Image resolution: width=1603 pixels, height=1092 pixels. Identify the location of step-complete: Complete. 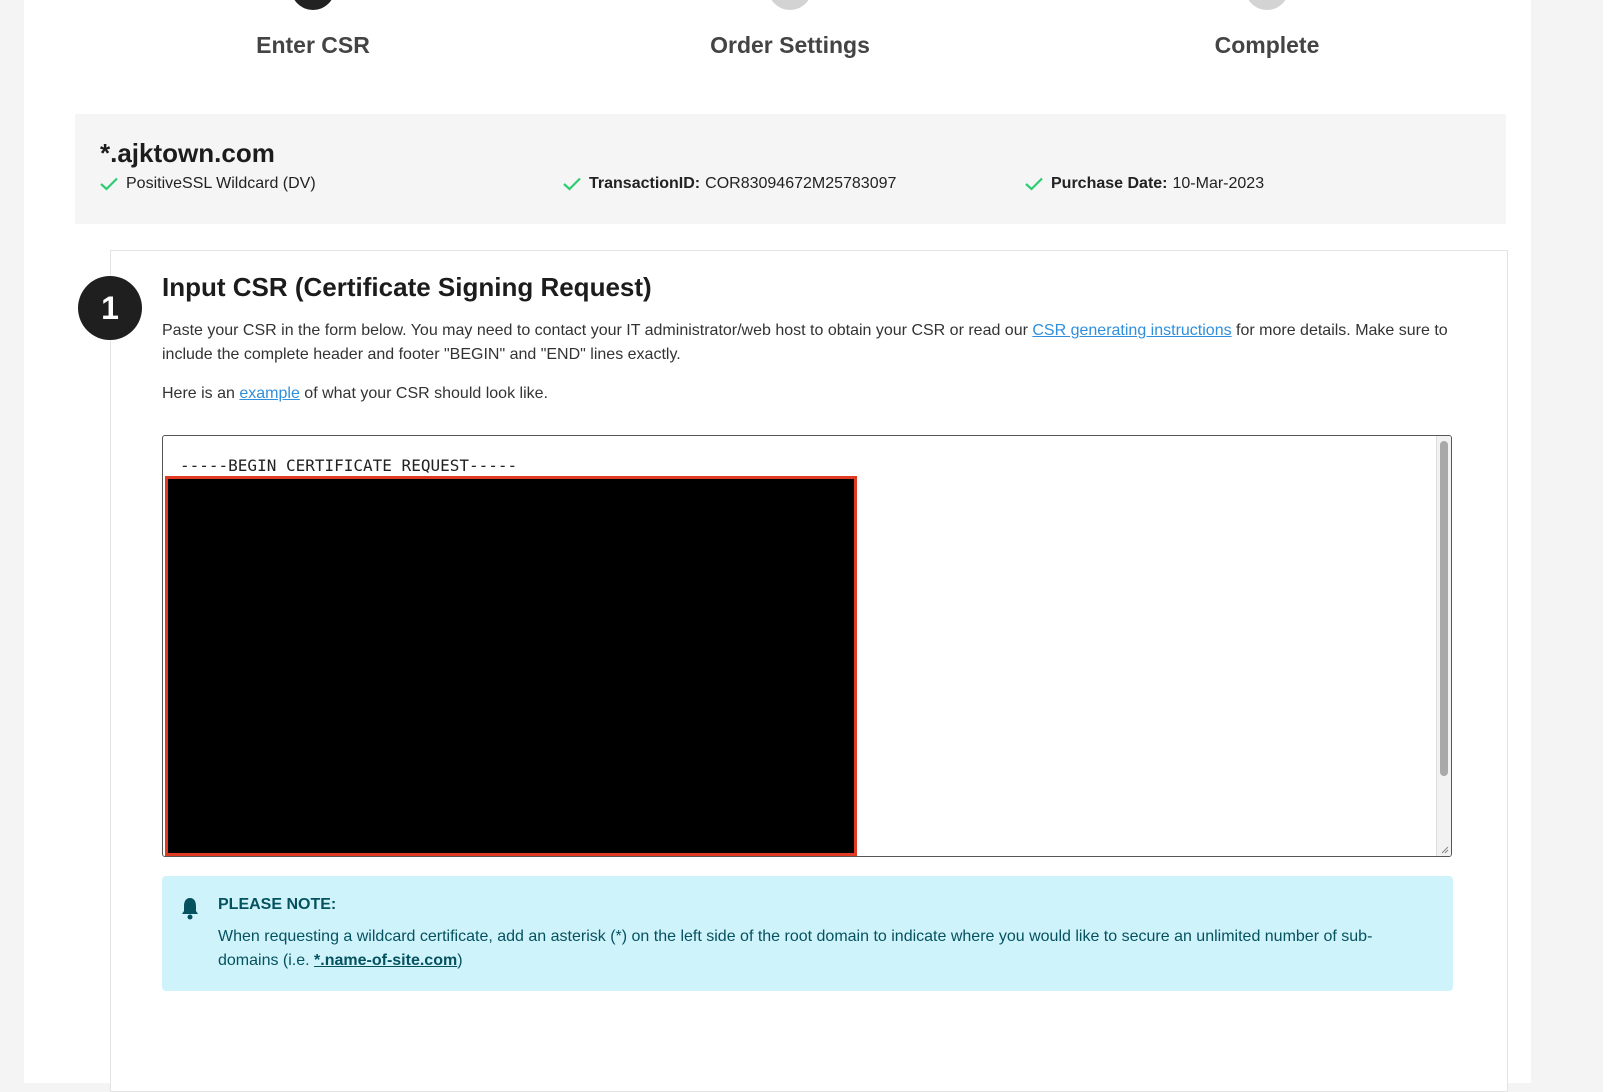
(1267, 29).